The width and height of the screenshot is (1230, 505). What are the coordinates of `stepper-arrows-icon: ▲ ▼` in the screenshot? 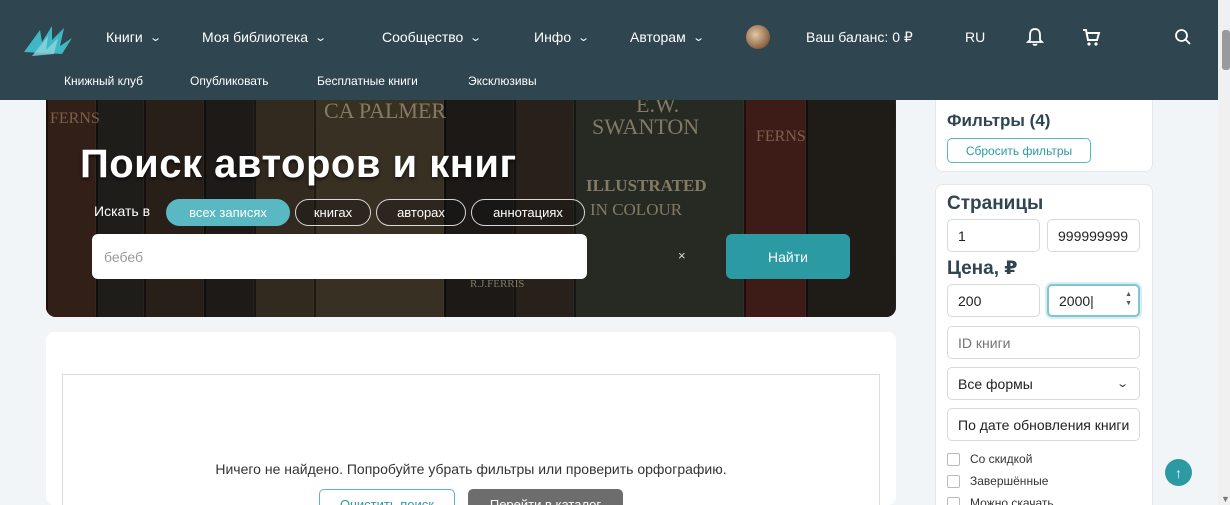 It's located at (1128, 299).